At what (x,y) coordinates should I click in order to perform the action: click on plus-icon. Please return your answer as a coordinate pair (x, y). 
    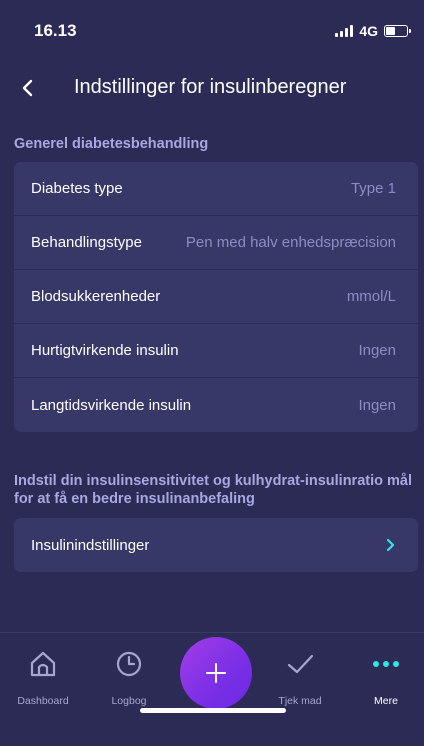
    Looking at the image, I should click on (216, 673).